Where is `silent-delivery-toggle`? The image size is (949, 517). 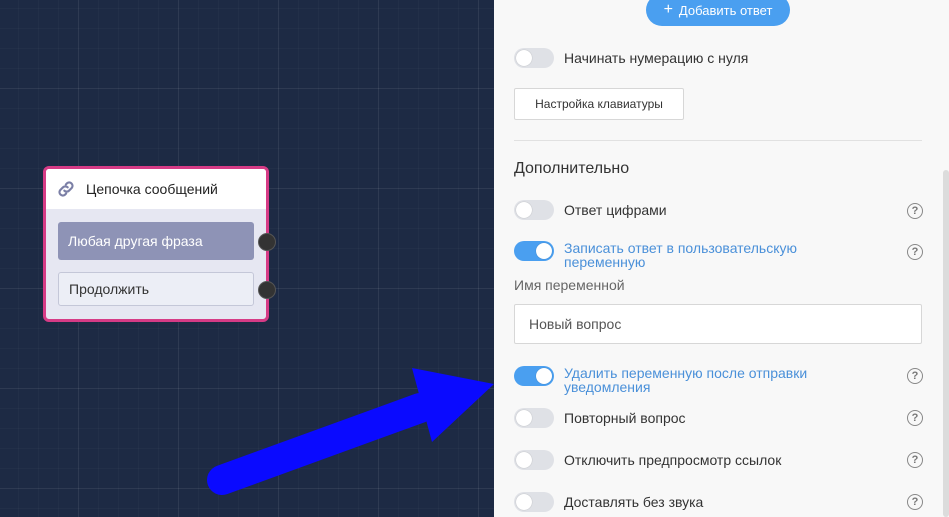 silent-delivery-toggle is located at coordinates (534, 502).